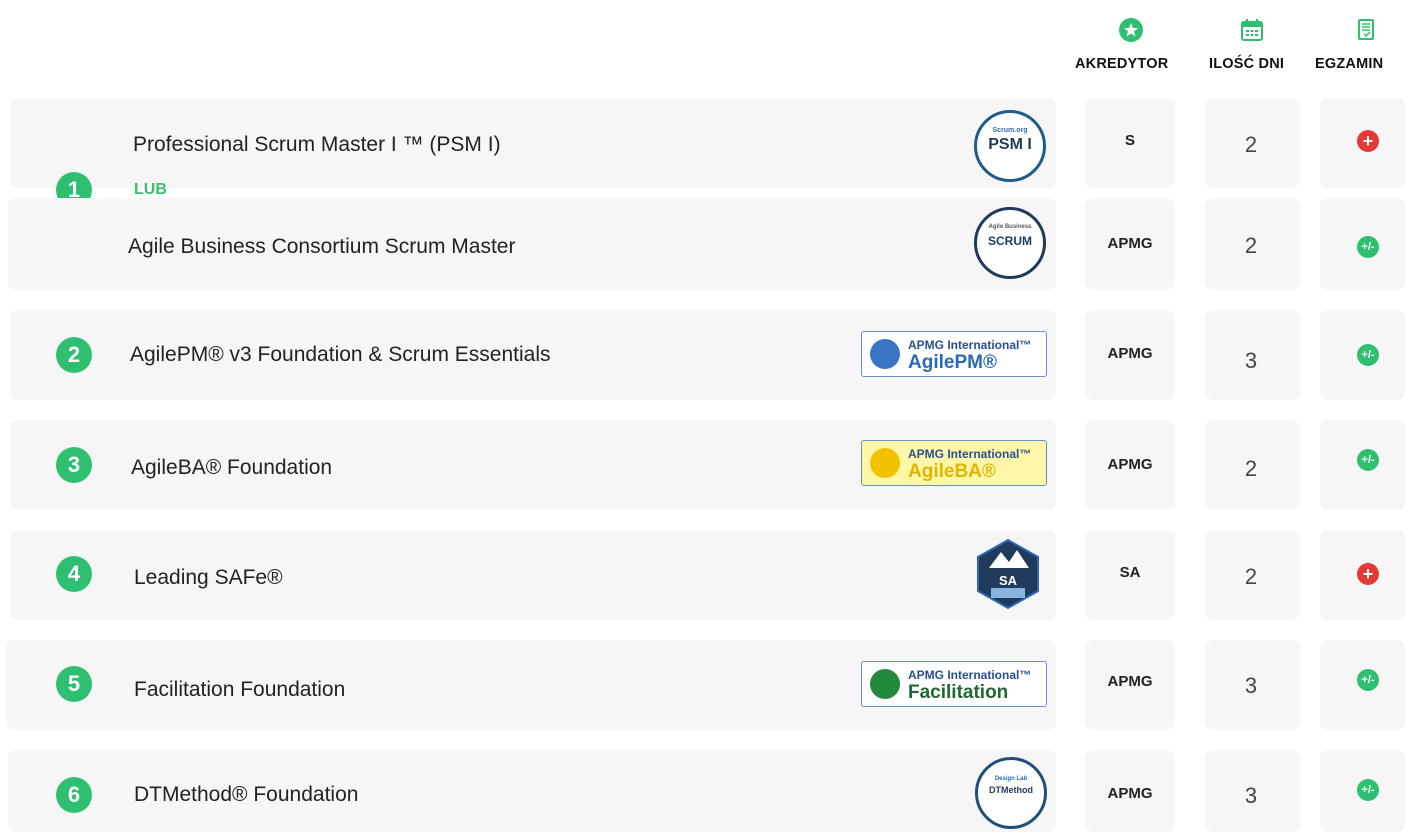  I want to click on psm-badge-logo: Scrum.org PSM I, so click(1010, 146).